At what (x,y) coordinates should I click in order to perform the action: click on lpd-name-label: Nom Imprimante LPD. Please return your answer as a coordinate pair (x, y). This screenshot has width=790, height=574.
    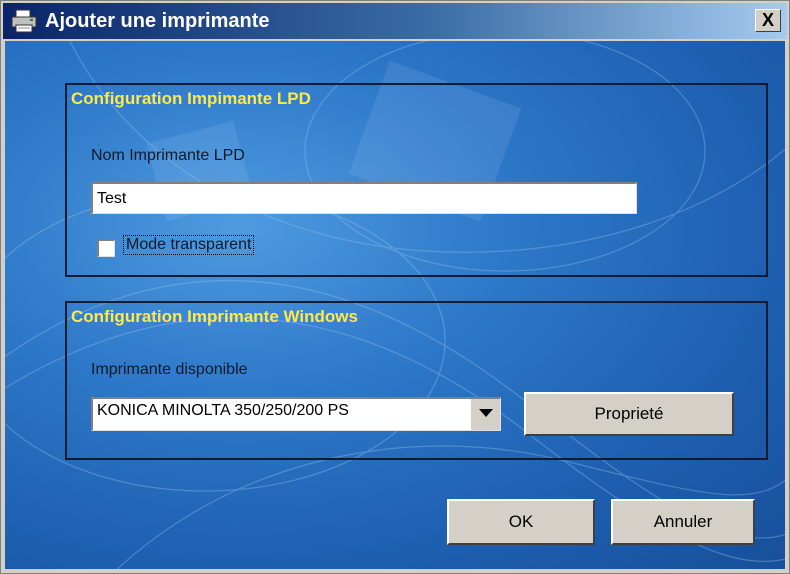
    Looking at the image, I should click on (168, 155).